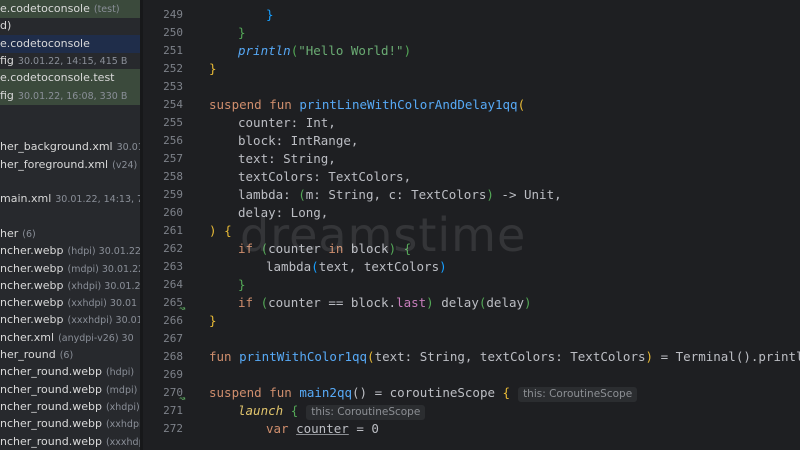 The width and height of the screenshot is (800, 450). I want to click on tree-item-meta: (xhdpi), so click(122, 407).